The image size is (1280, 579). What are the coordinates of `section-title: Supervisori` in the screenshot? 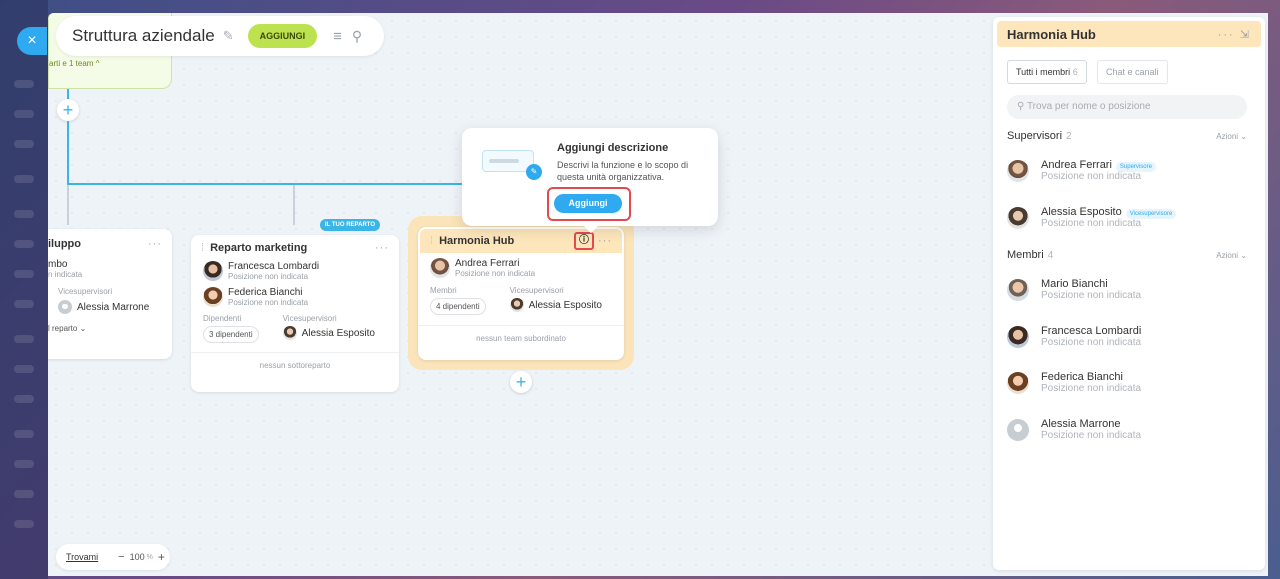 It's located at (1035, 136).